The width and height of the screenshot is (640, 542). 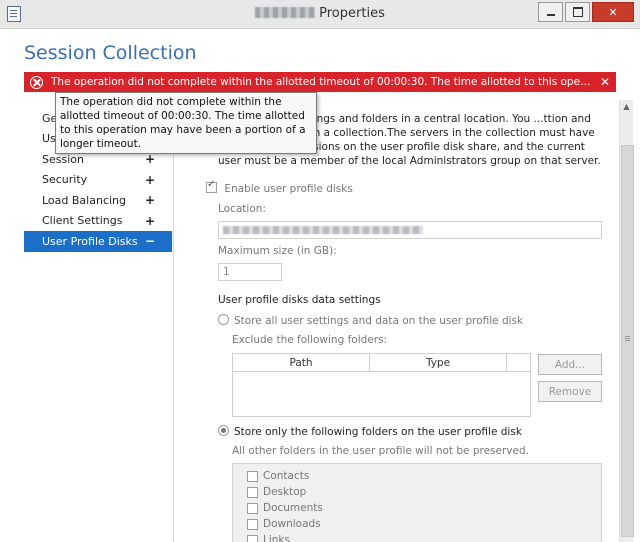 What do you see at coordinates (223, 319) in the screenshot?
I see `store-all-radio` at bounding box center [223, 319].